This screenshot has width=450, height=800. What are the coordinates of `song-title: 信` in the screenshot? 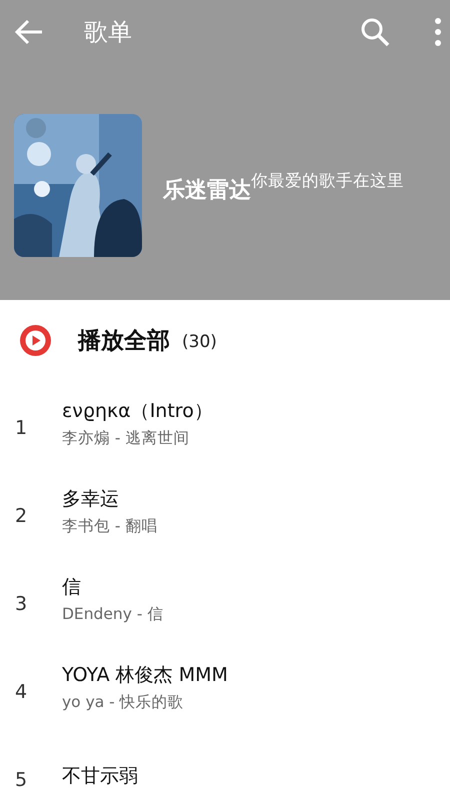 It's located at (113, 588).